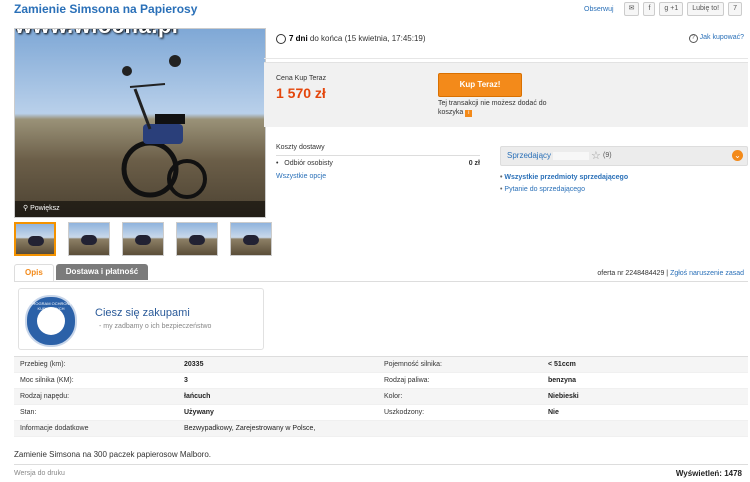 Image resolution: width=750 pixels, height=482 pixels. I want to click on price-label: Cena Kup Teraz, so click(301, 78).